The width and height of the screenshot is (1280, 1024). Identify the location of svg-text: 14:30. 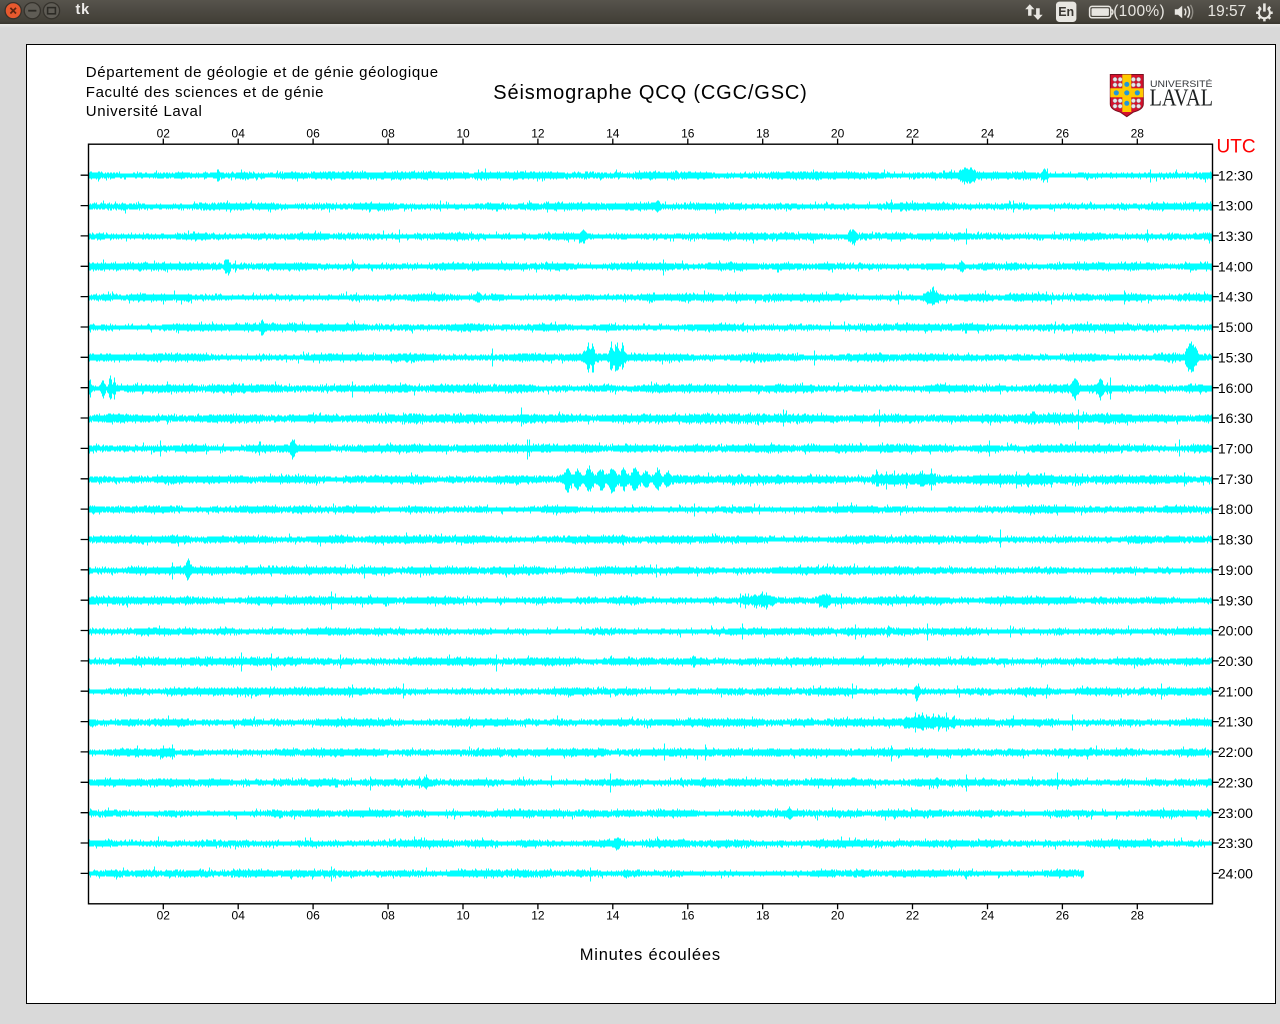
(1235, 297).